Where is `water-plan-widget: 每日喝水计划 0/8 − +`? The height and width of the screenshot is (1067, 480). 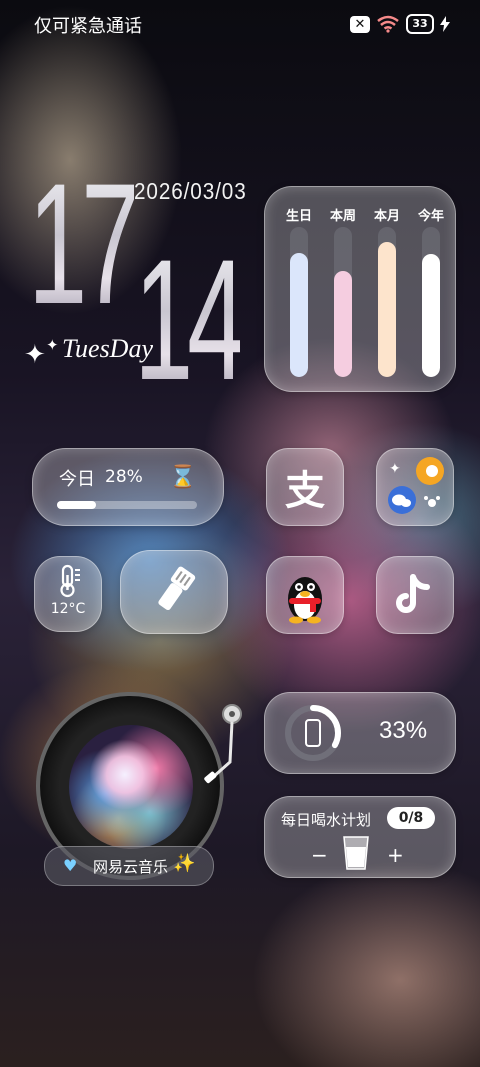
water-plan-widget: 每日喝水计划 0/8 − + is located at coordinates (360, 837).